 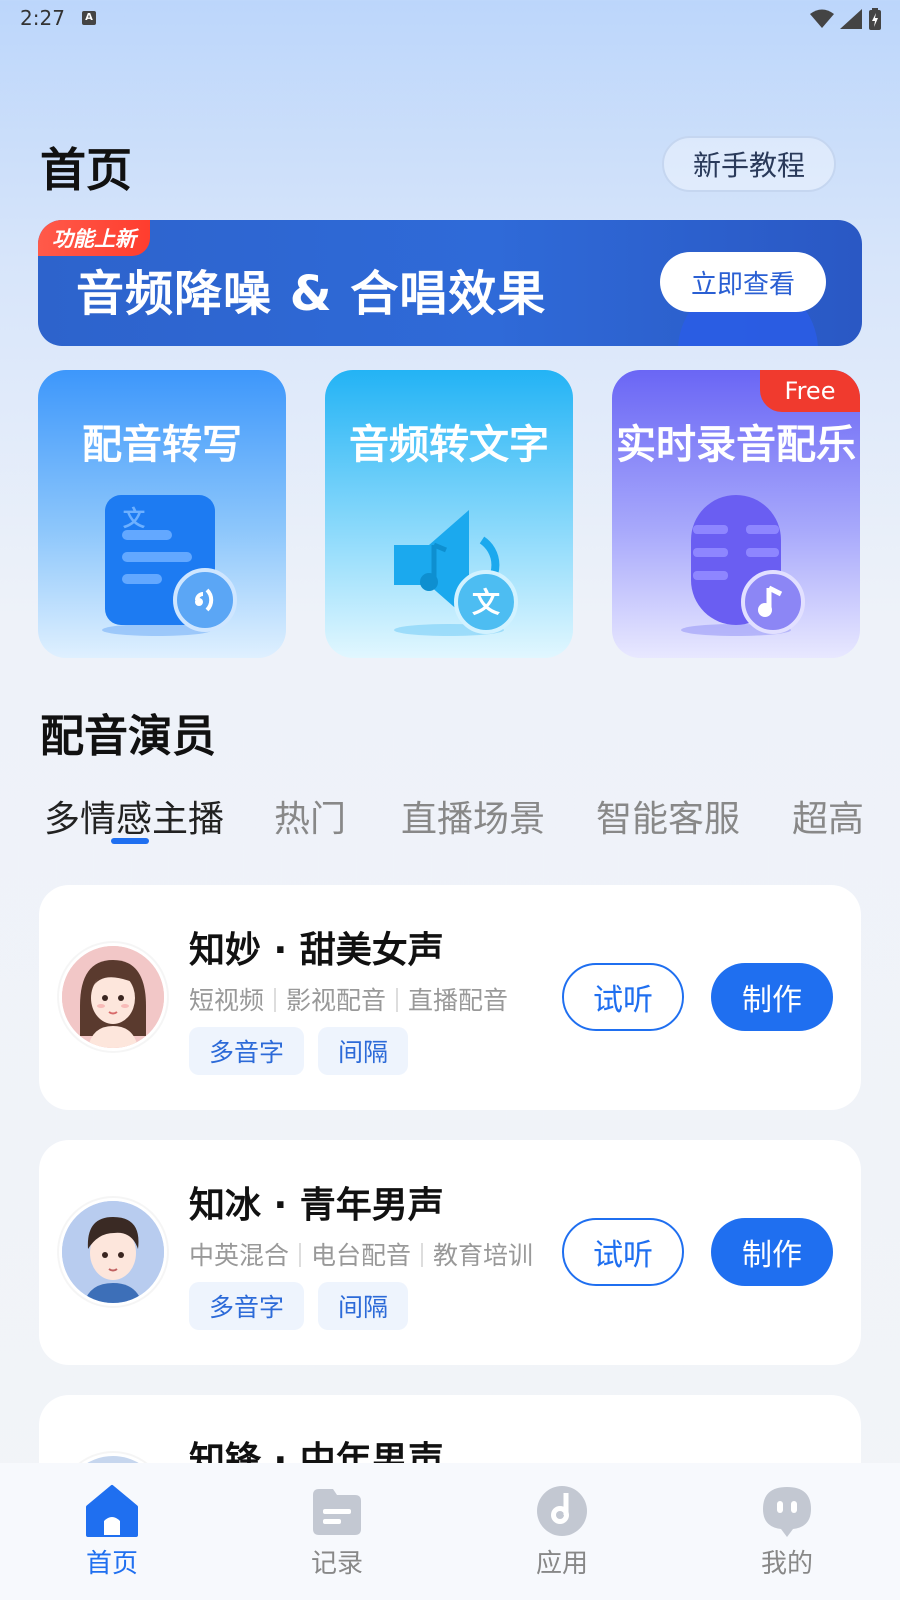 I want to click on voice-card: 知冰 · 青年男声 中英混合 电台配音 教育培训 多音字 间隔 试听 制作, so click(x=450, y=1252).